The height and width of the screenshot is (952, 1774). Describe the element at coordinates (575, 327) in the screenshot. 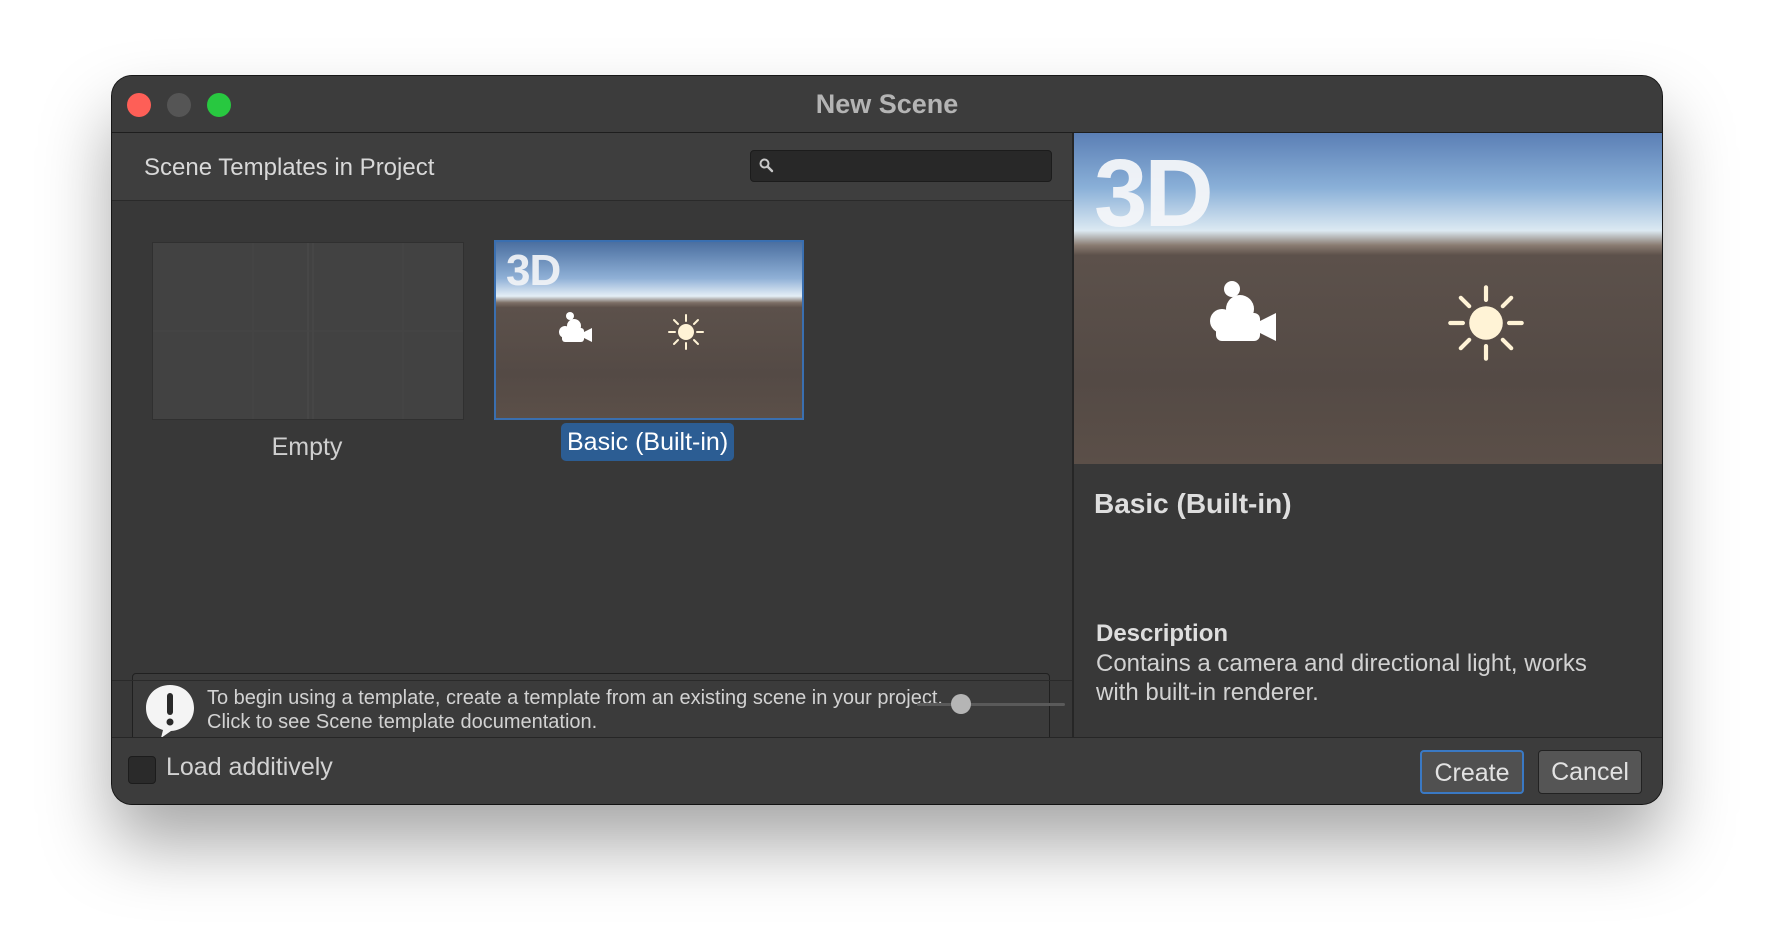

I see `camera-icon` at that location.